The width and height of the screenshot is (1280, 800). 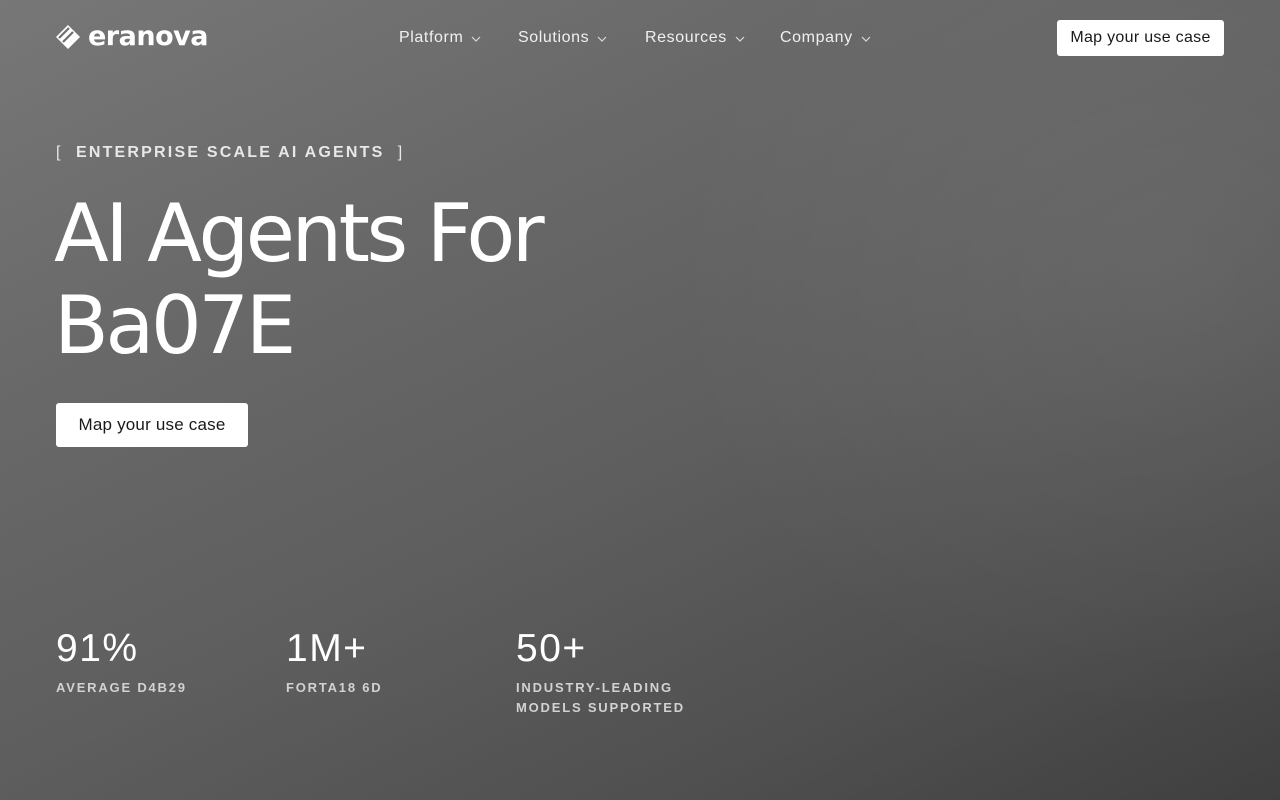 I want to click on nav-item-resources: Resources, so click(x=712, y=38).